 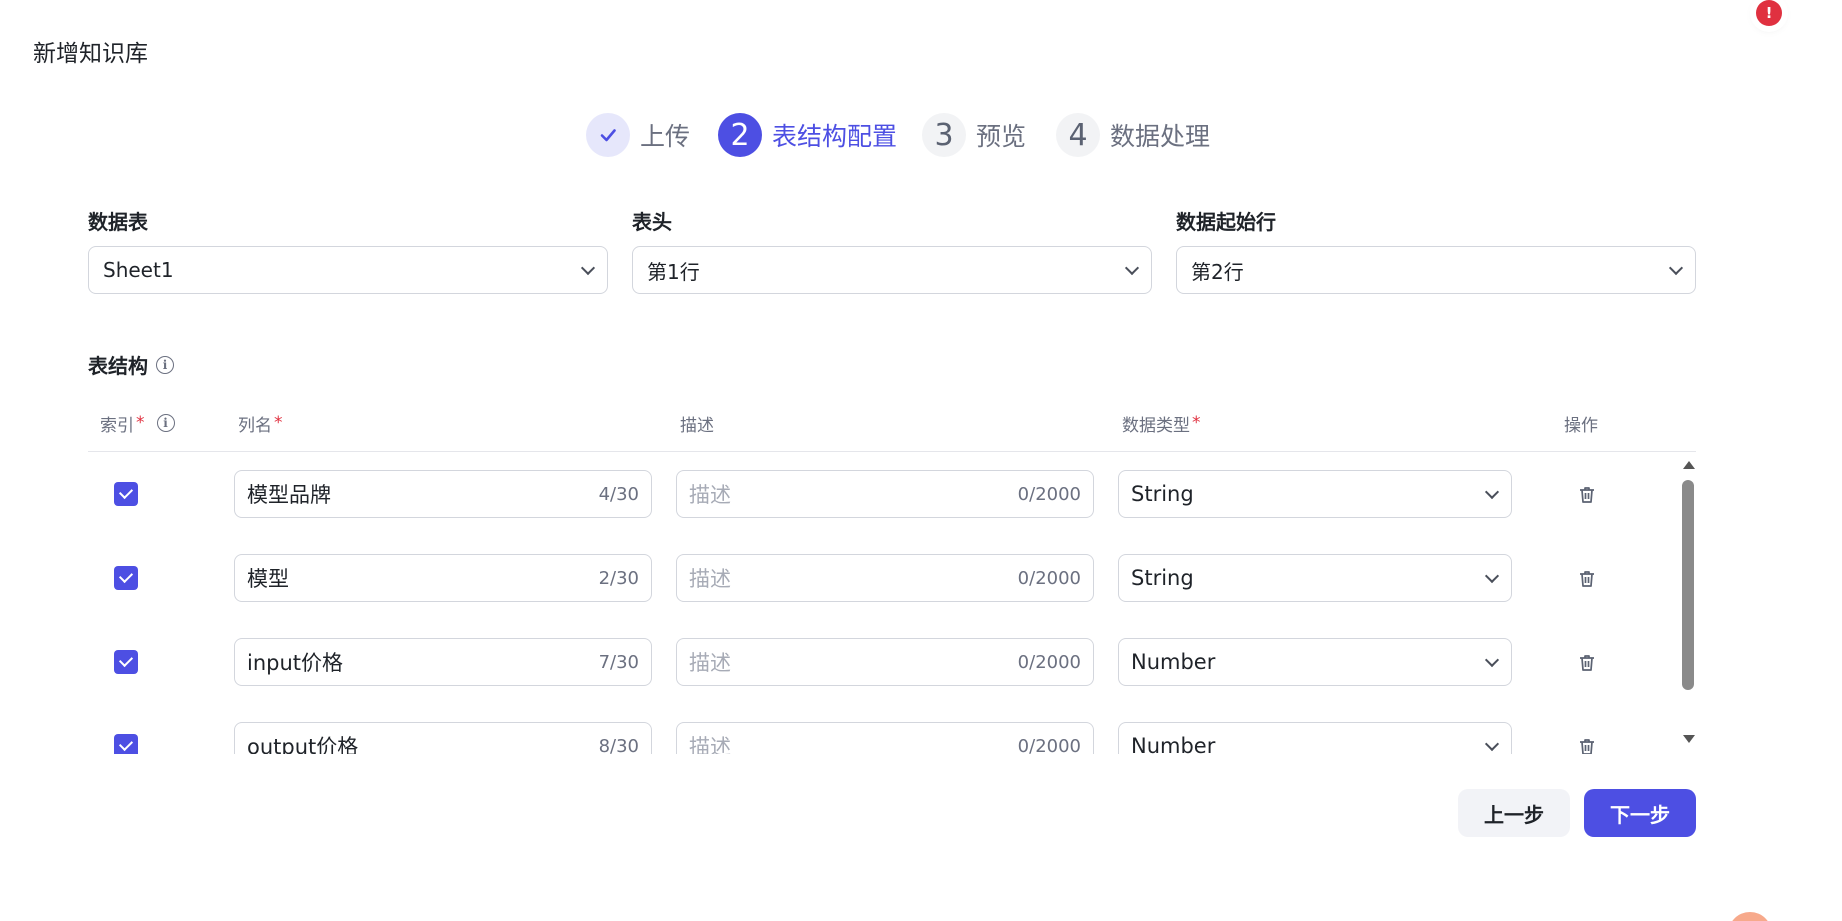 What do you see at coordinates (295, 663) in the screenshot?
I see `column-name-value: input价格` at bounding box center [295, 663].